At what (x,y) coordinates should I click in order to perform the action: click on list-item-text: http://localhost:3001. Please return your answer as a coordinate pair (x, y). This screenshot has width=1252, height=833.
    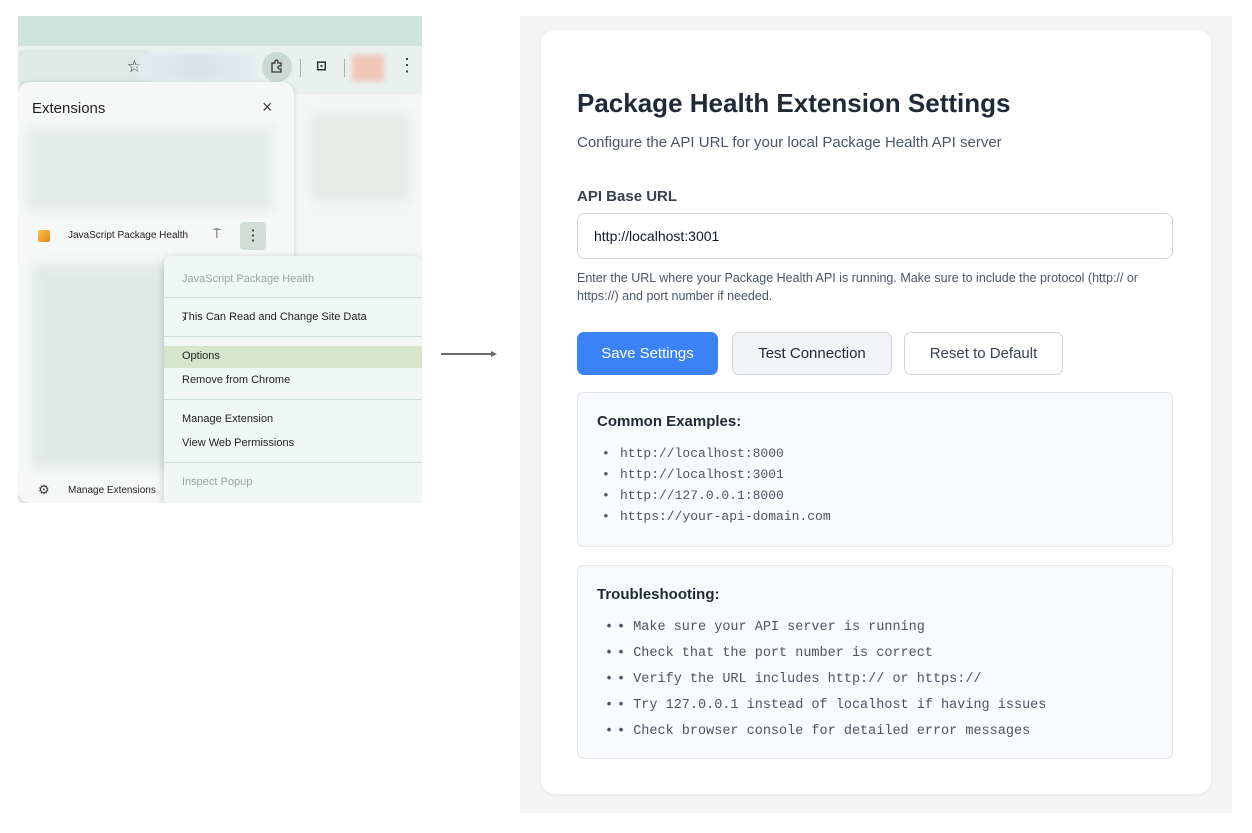
    Looking at the image, I should click on (702, 474).